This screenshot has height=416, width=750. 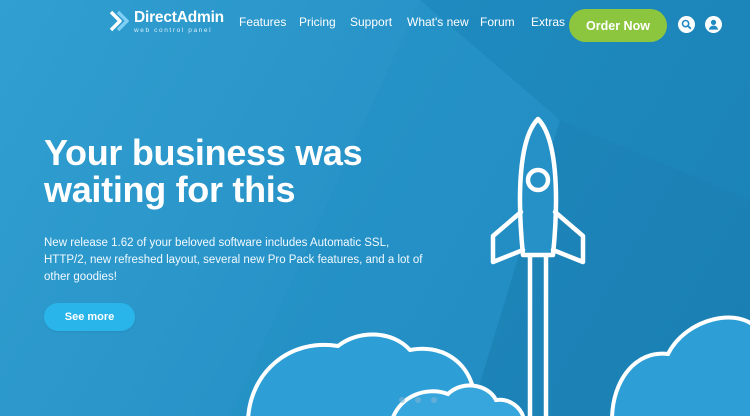 I want to click on nav-item-extras: Extras, so click(x=548, y=22).